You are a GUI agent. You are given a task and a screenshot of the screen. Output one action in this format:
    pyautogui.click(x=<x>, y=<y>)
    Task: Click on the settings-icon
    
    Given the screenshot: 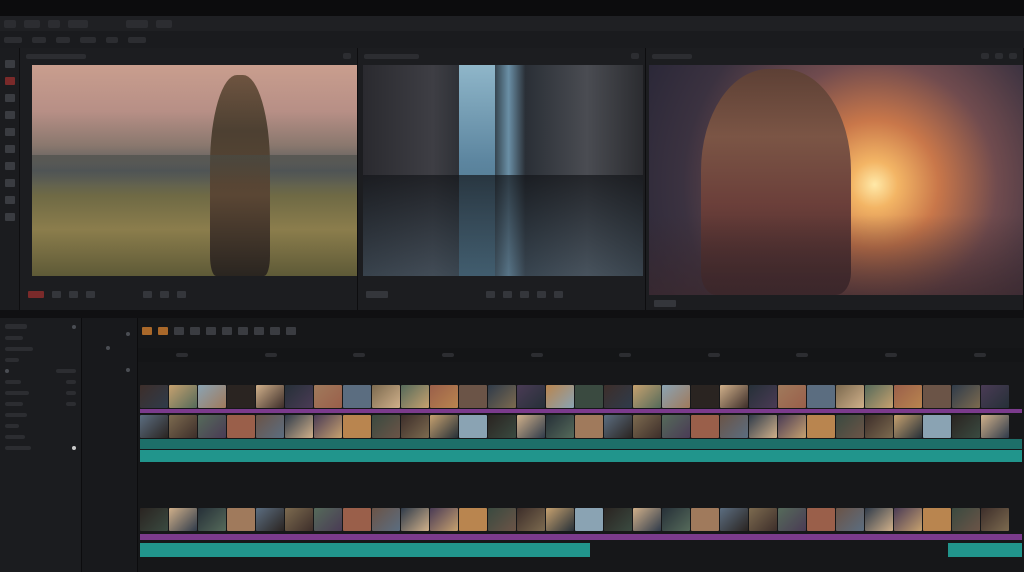 What is the action you would take?
    pyautogui.click(x=541, y=294)
    